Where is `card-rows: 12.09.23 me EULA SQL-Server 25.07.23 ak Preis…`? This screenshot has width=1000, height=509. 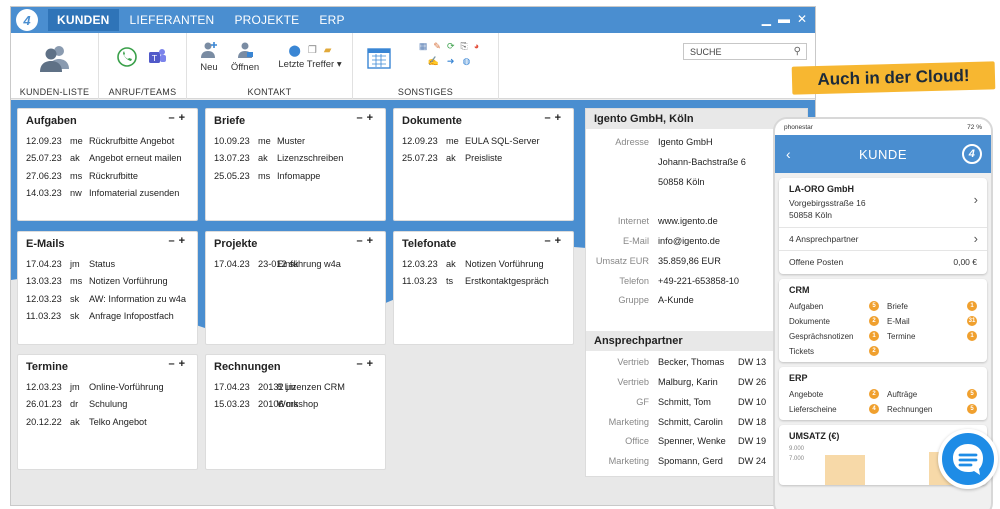 card-rows: 12.09.23 me EULA SQL-Server 25.07.23 ak Preis… is located at coordinates (483, 150).